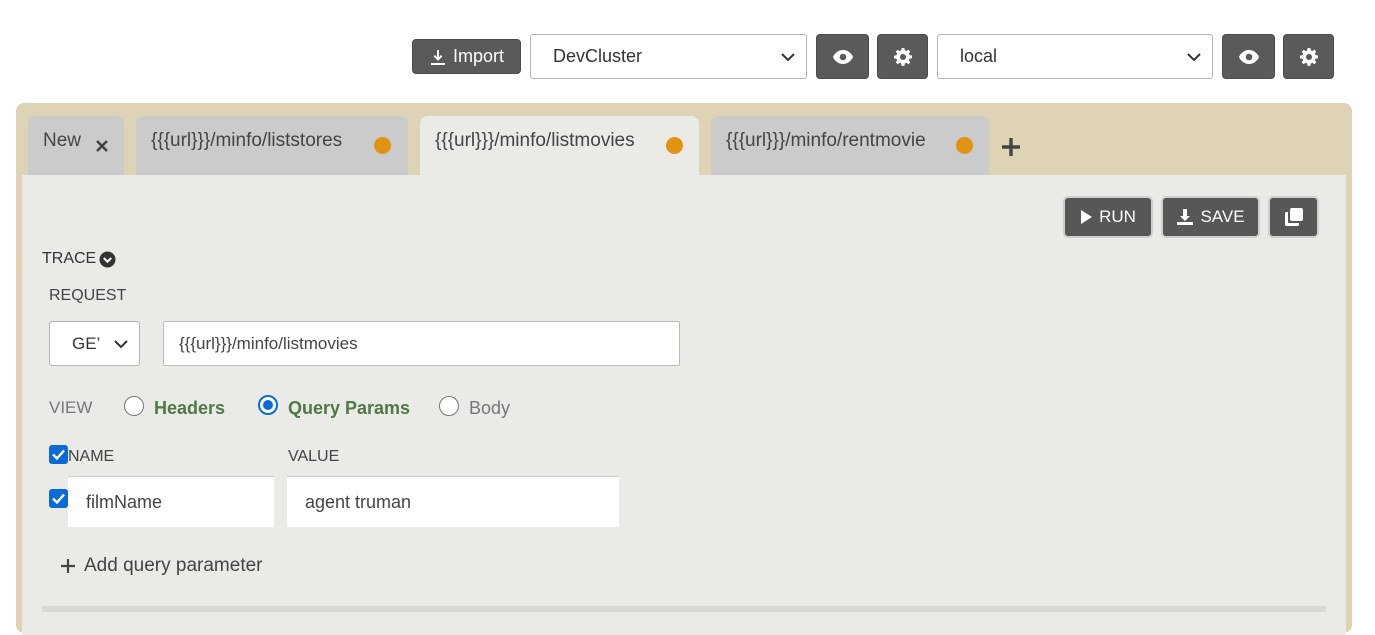 The height and width of the screenshot is (635, 1375). What do you see at coordinates (437, 57) in the screenshot?
I see `import-icon` at bounding box center [437, 57].